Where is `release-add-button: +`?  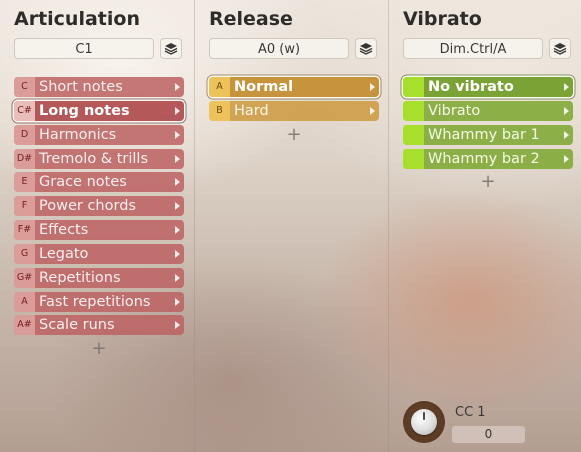
release-add-button: + is located at coordinates (294, 134).